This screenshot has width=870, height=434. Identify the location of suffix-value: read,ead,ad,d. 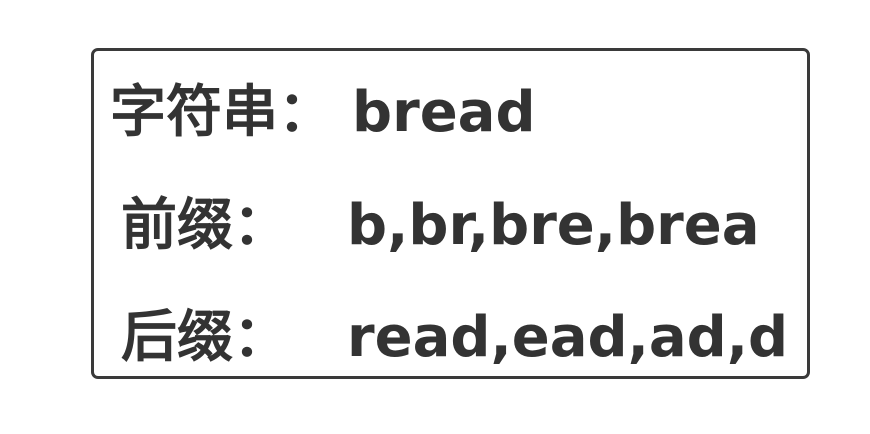
(568, 337).